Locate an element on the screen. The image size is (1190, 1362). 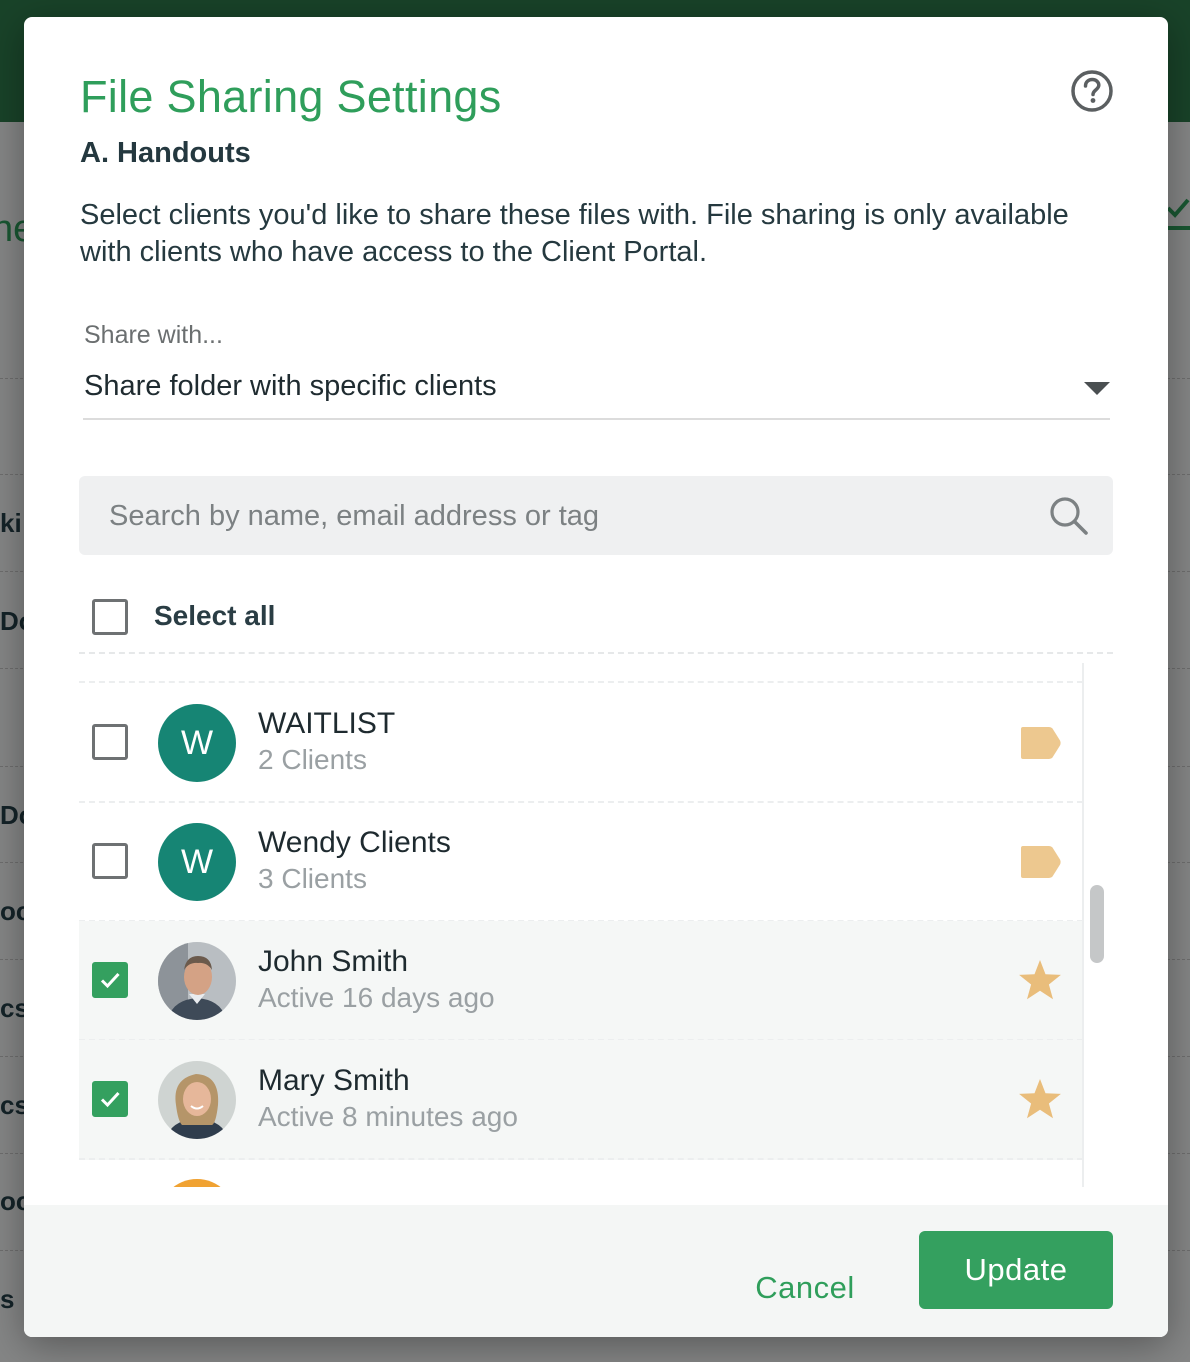
item-subtext: 2 Clients is located at coordinates (312, 759).